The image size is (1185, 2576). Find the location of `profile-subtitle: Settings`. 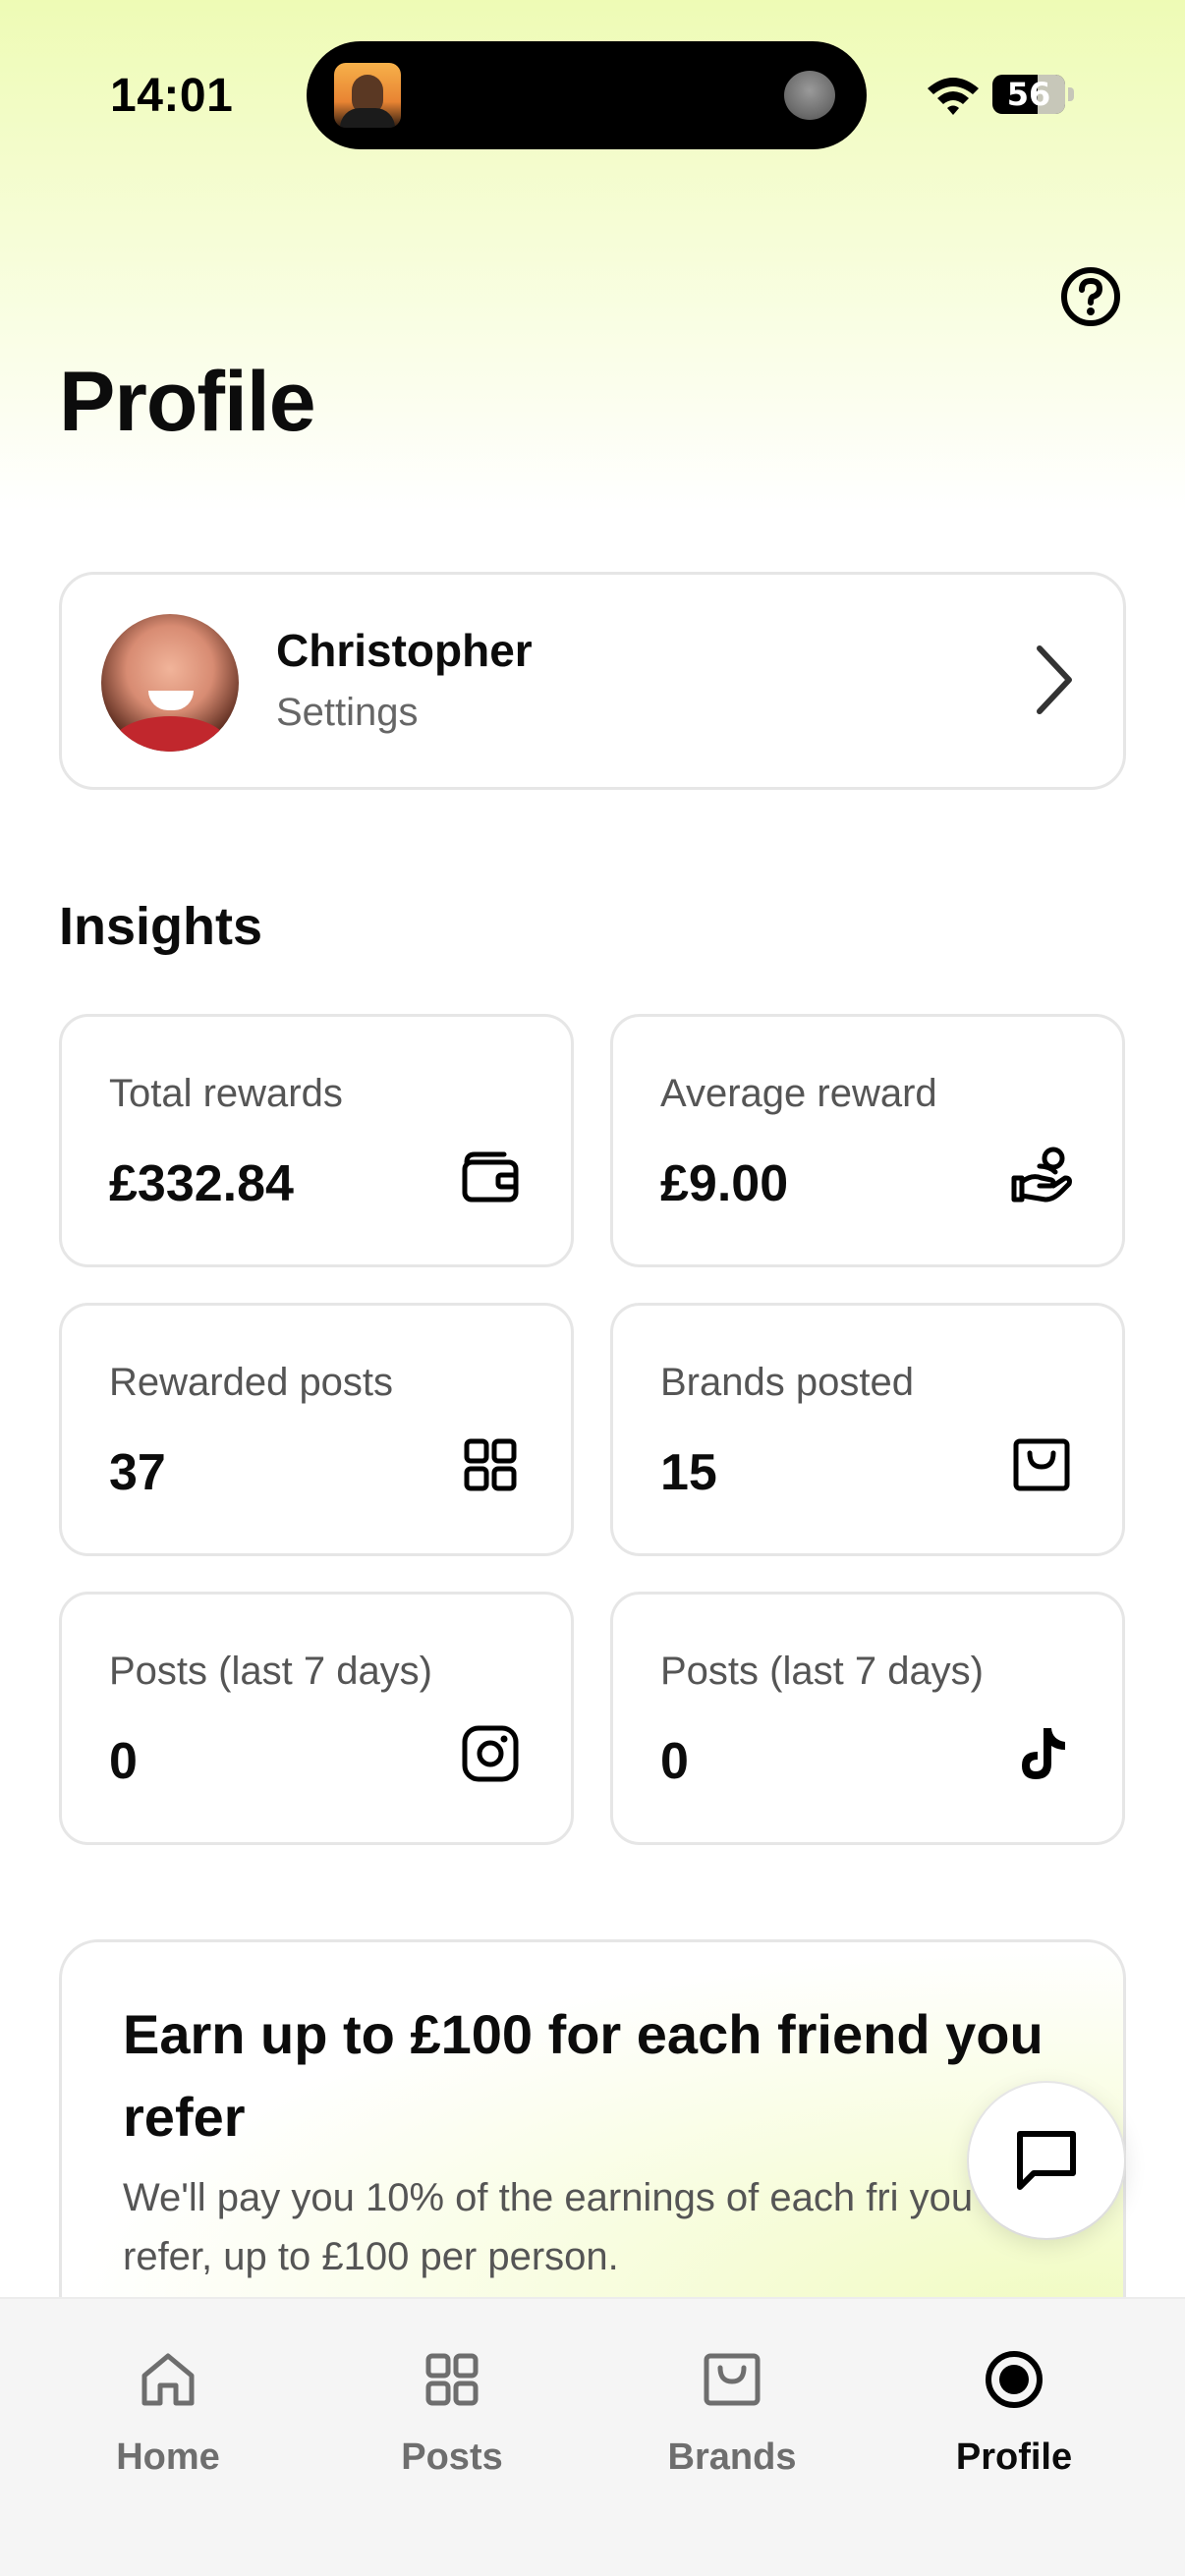

profile-subtitle: Settings is located at coordinates (348, 712).